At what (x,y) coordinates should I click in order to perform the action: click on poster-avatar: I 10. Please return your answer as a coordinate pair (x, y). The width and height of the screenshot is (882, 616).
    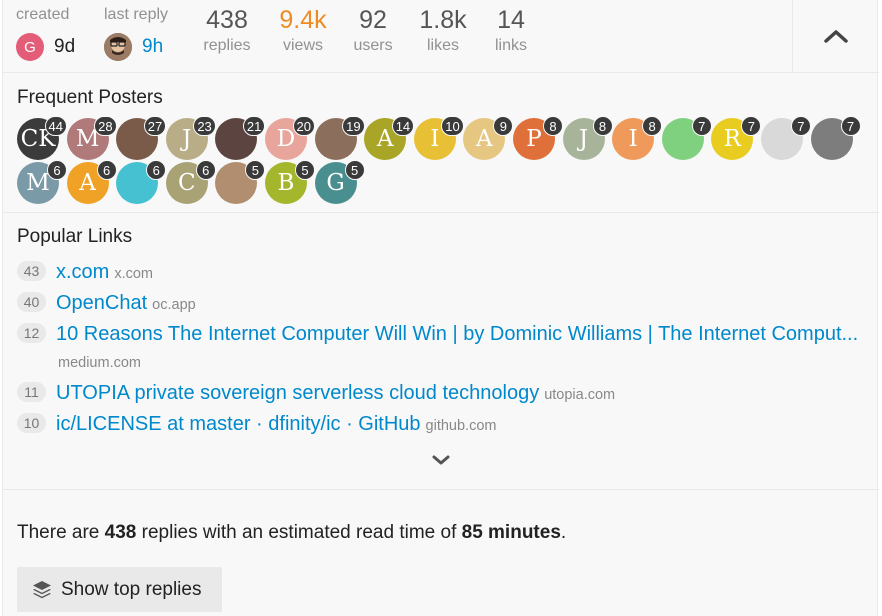
    Looking at the image, I should click on (438, 138).